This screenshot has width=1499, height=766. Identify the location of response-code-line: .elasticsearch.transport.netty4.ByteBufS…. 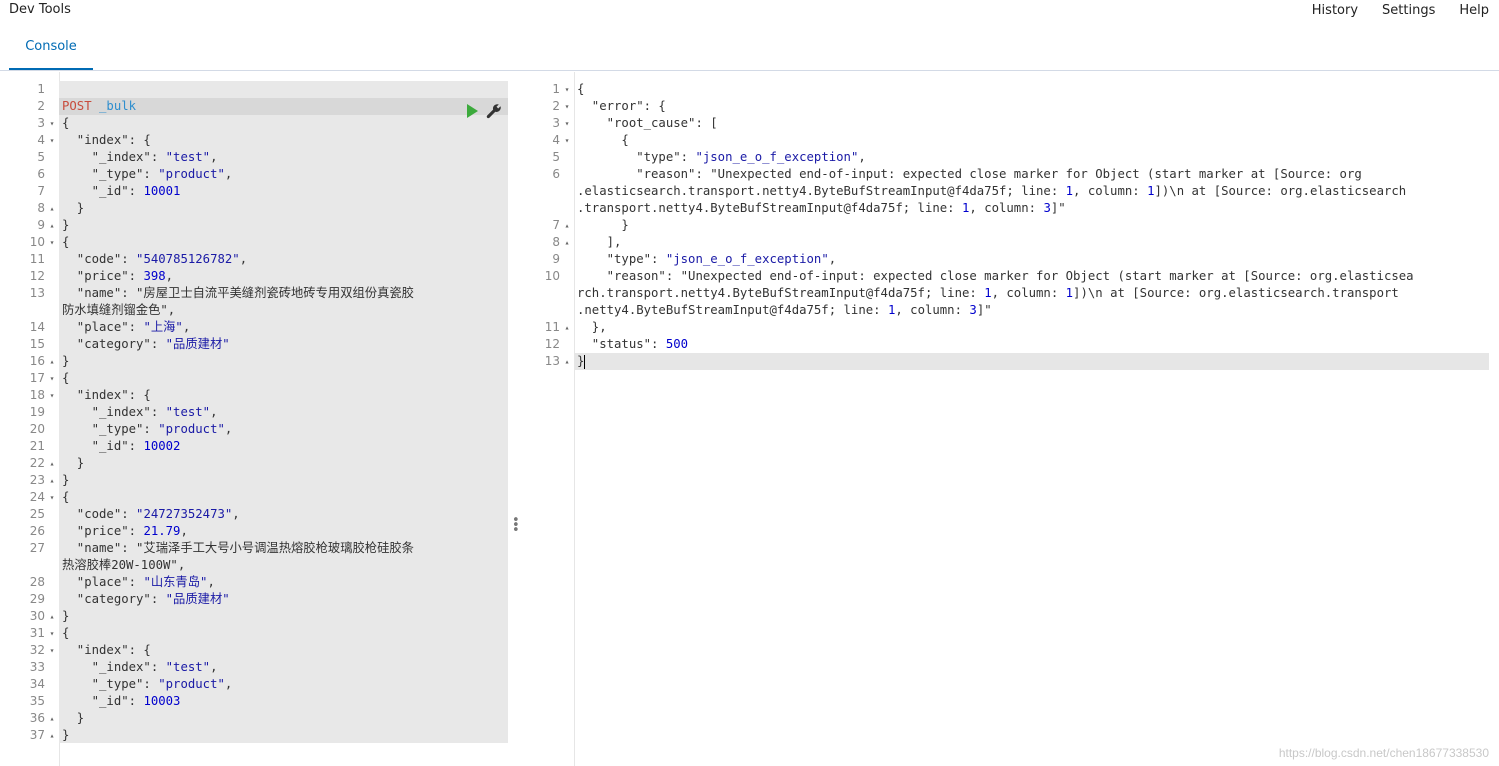
(1006, 191).